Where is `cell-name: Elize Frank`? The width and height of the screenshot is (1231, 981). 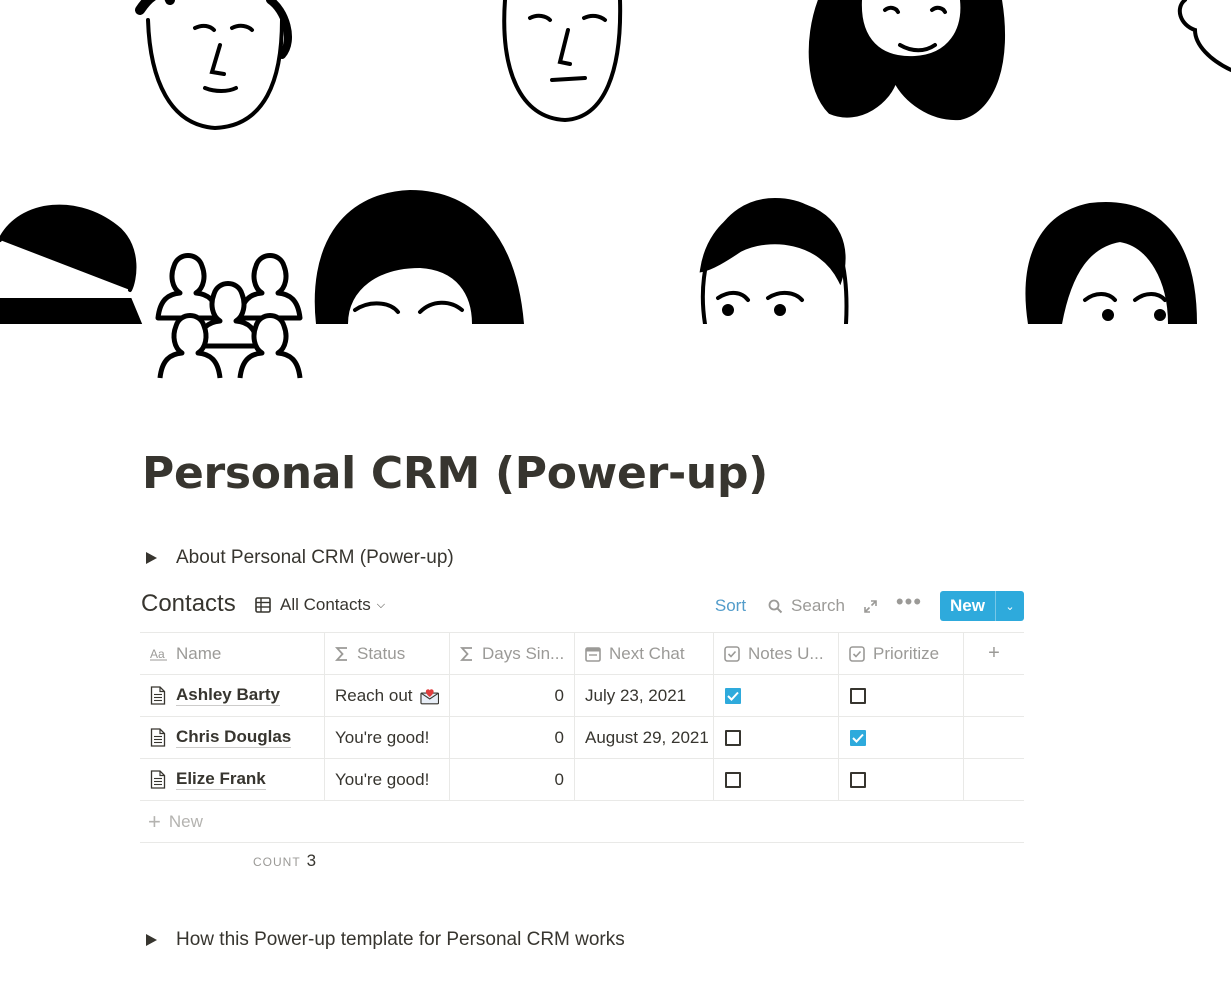
cell-name: Elize Frank is located at coordinates (232, 779).